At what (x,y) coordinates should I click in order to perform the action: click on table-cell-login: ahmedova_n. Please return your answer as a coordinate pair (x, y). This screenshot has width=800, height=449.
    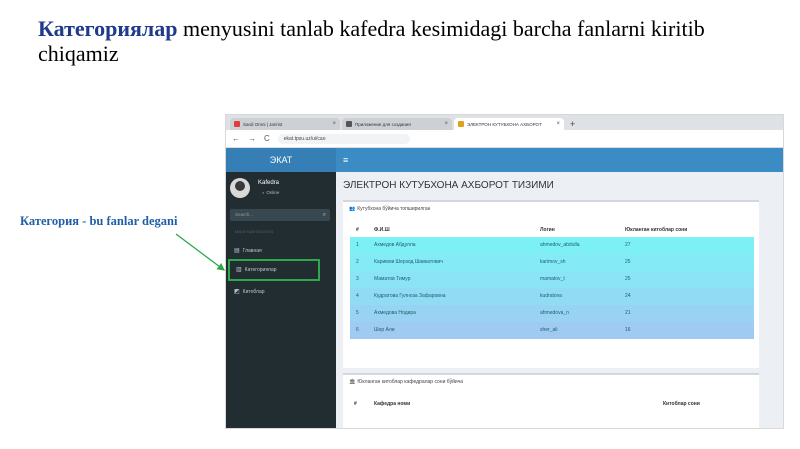
    Looking at the image, I should click on (554, 313).